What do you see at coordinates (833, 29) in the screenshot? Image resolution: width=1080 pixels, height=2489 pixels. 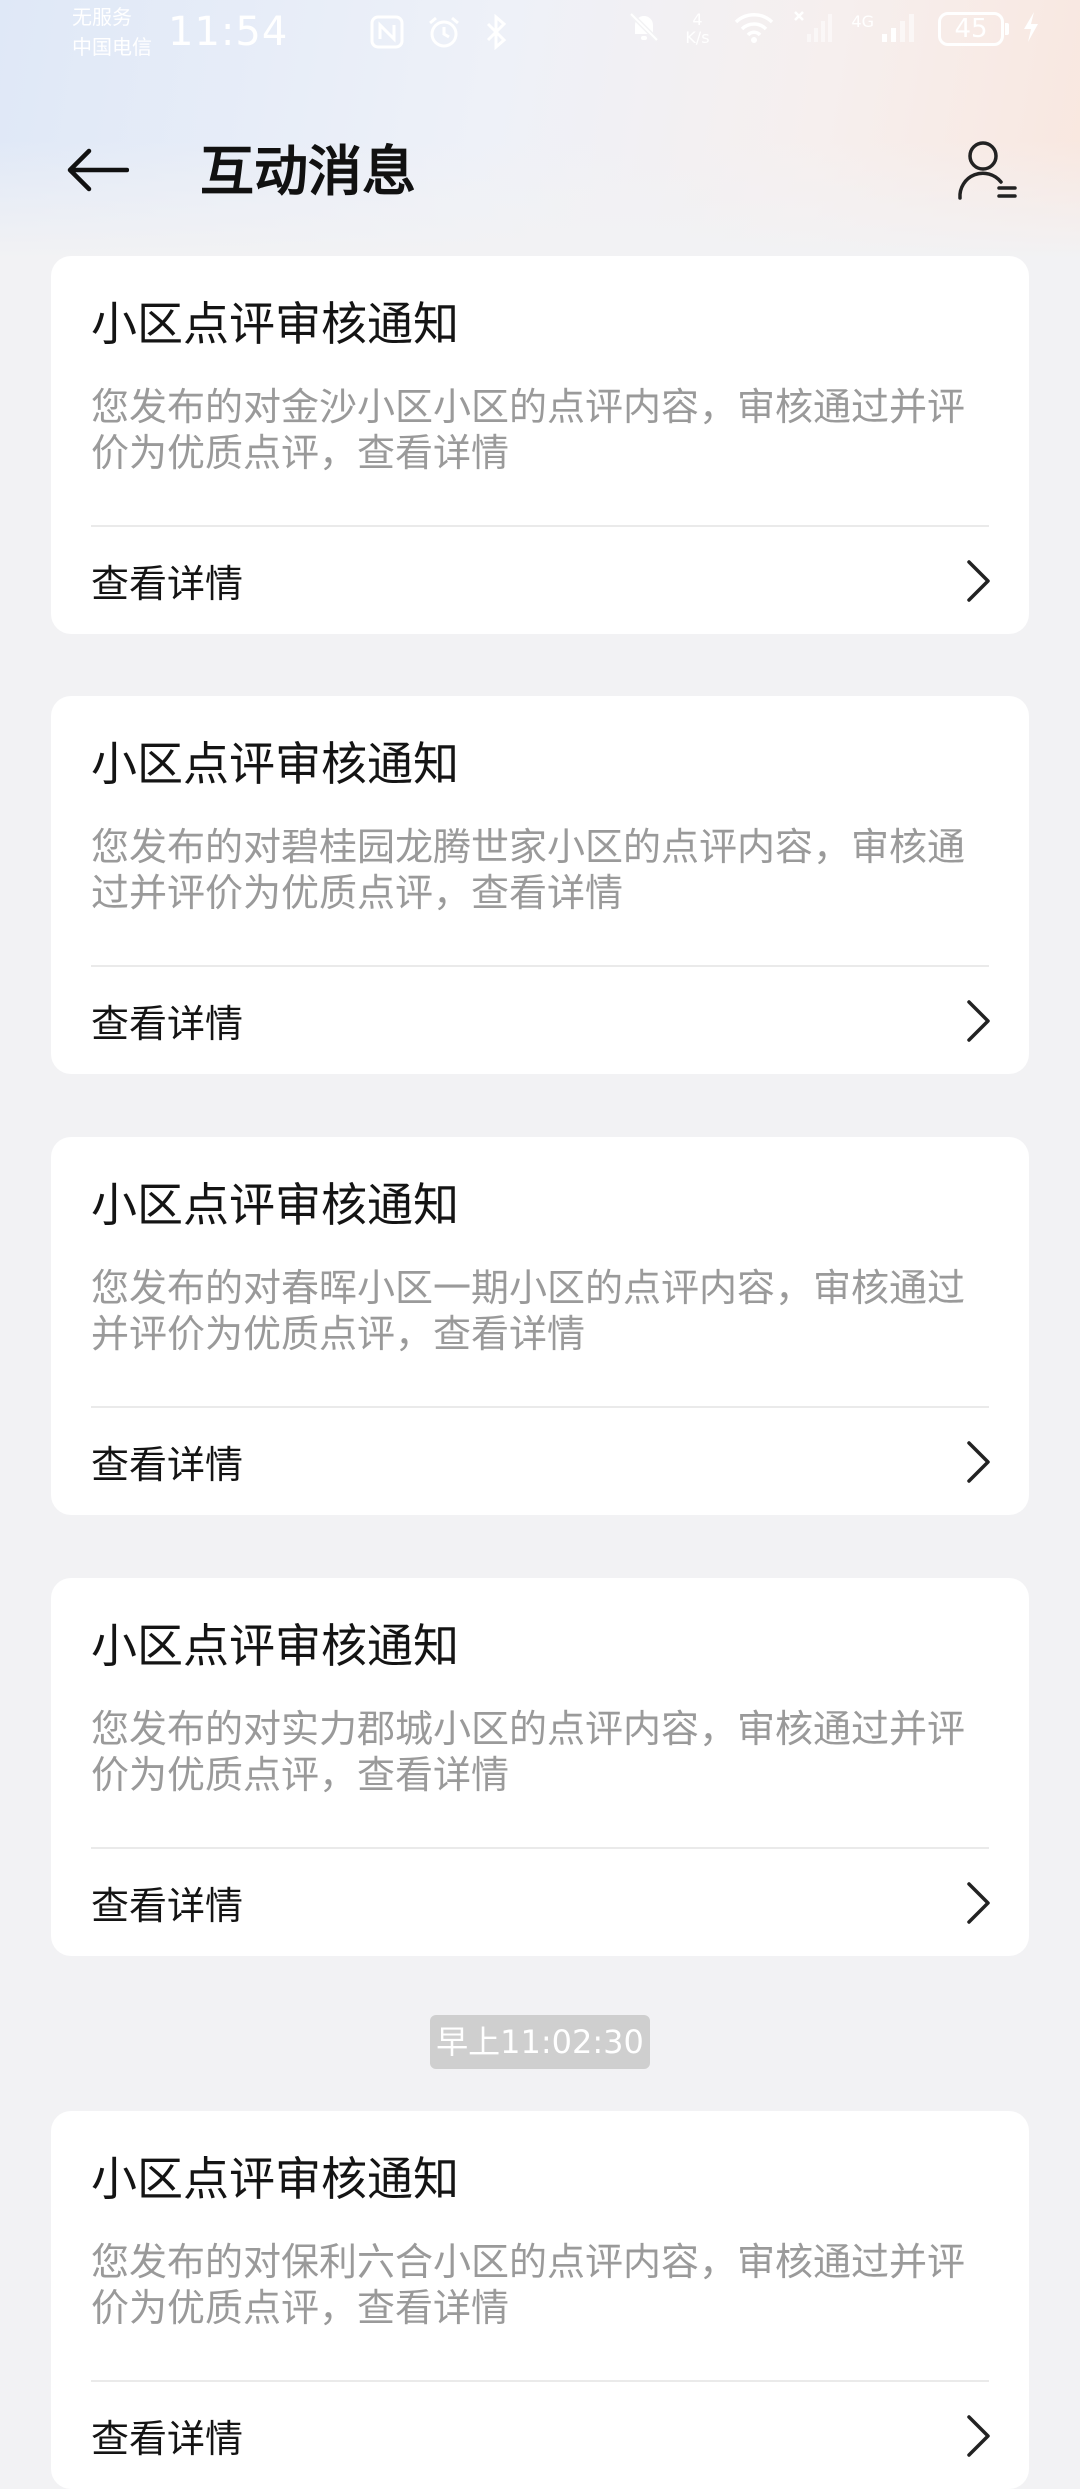 I see `status-icons-right: 4 K/s 4G 45` at bounding box center [833, 29].